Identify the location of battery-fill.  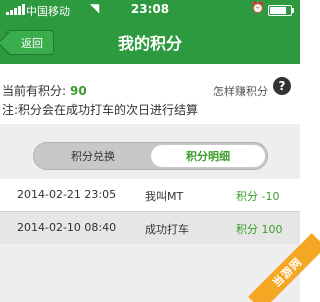
(278, 10).